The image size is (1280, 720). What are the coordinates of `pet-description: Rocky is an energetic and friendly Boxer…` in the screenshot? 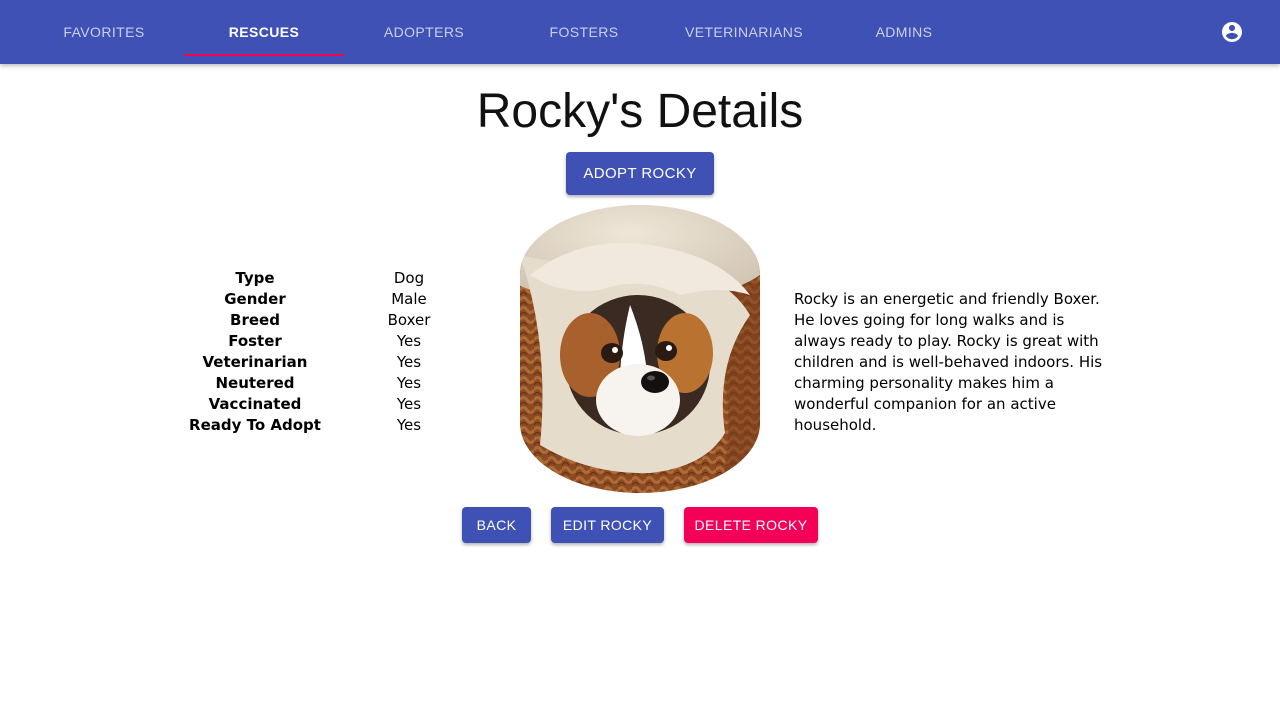 It's located at (948, 362).